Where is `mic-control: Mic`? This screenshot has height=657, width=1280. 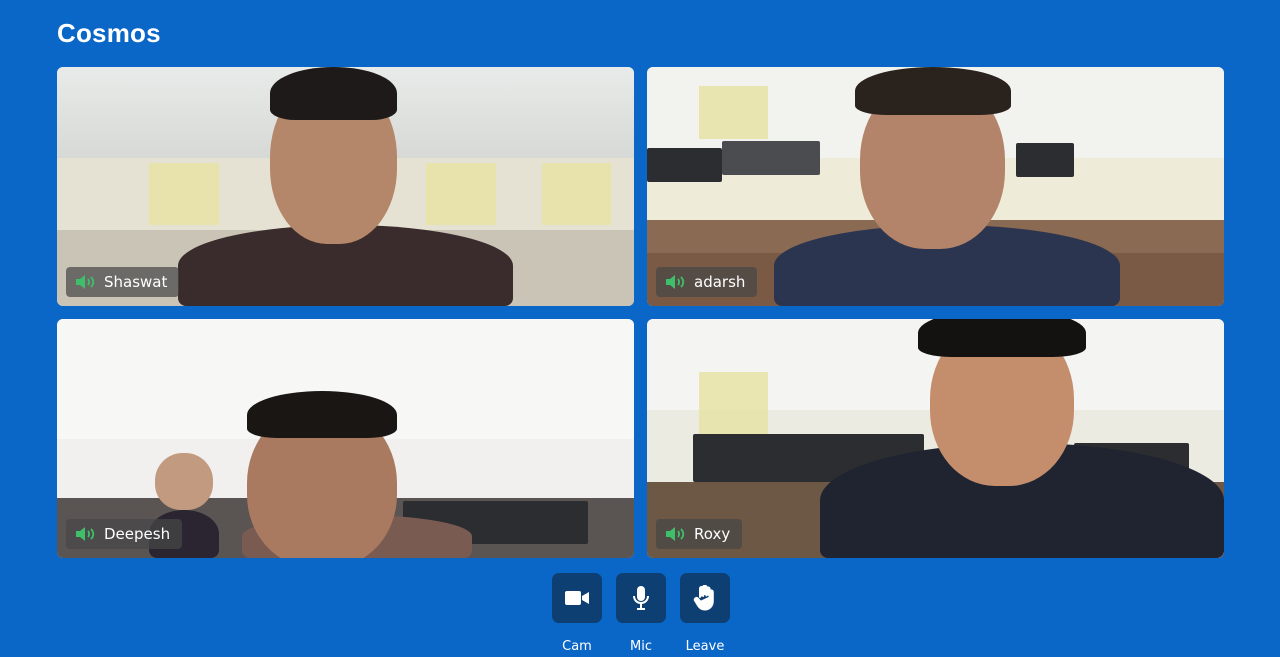 mic-control: Mic is located at coordinates (641, 613).